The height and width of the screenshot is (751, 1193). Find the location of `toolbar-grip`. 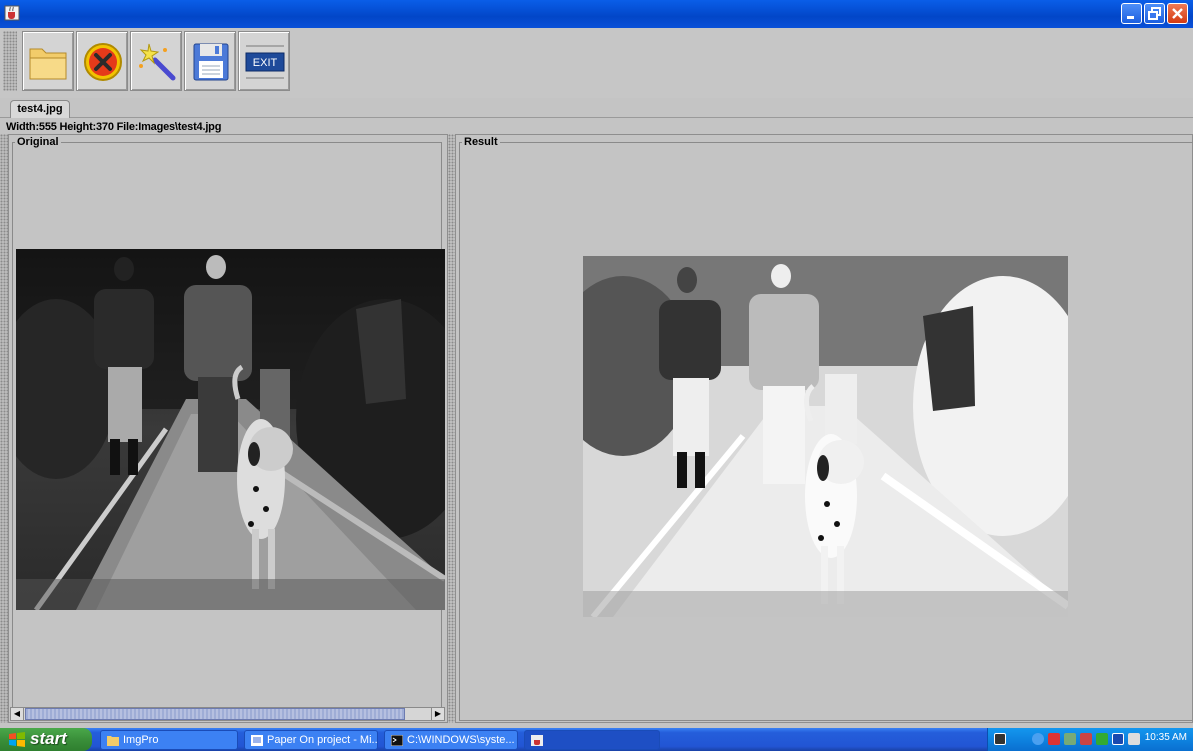

toolbar-grip is located at coordinates (10, 61).